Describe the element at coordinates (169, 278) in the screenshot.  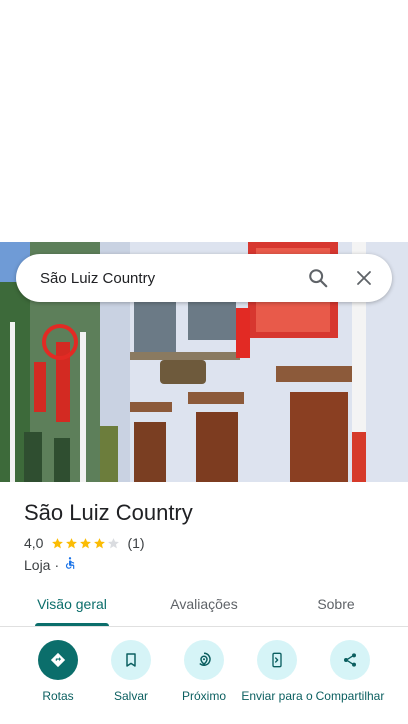
I see `search-input: São Luiz Country` at that location.